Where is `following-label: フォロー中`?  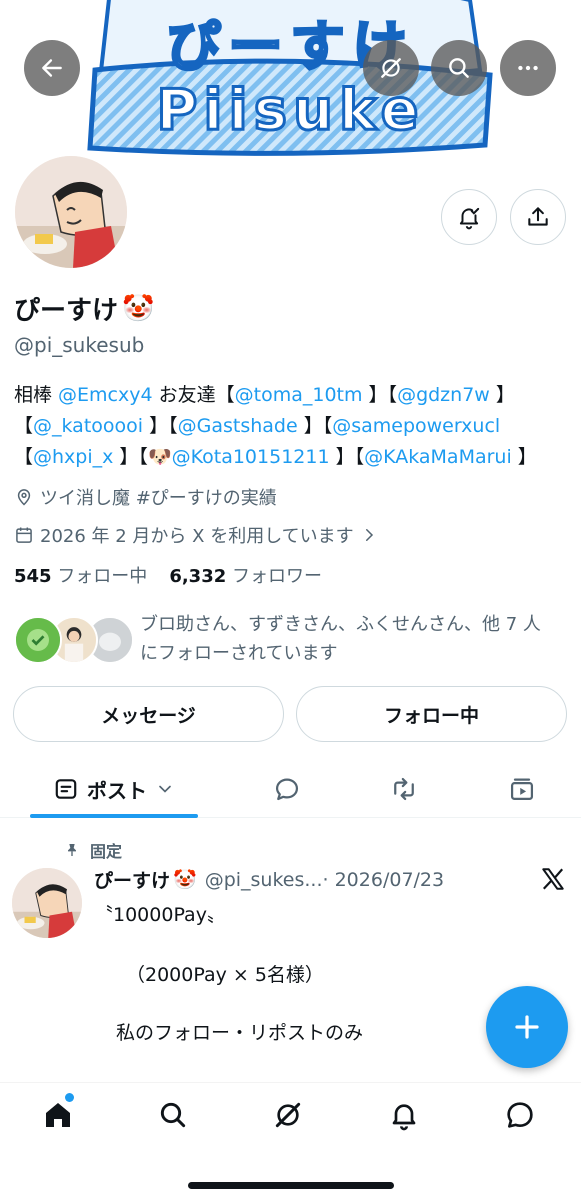 following-label: フォロー中 is located at coordinates (102, 576).